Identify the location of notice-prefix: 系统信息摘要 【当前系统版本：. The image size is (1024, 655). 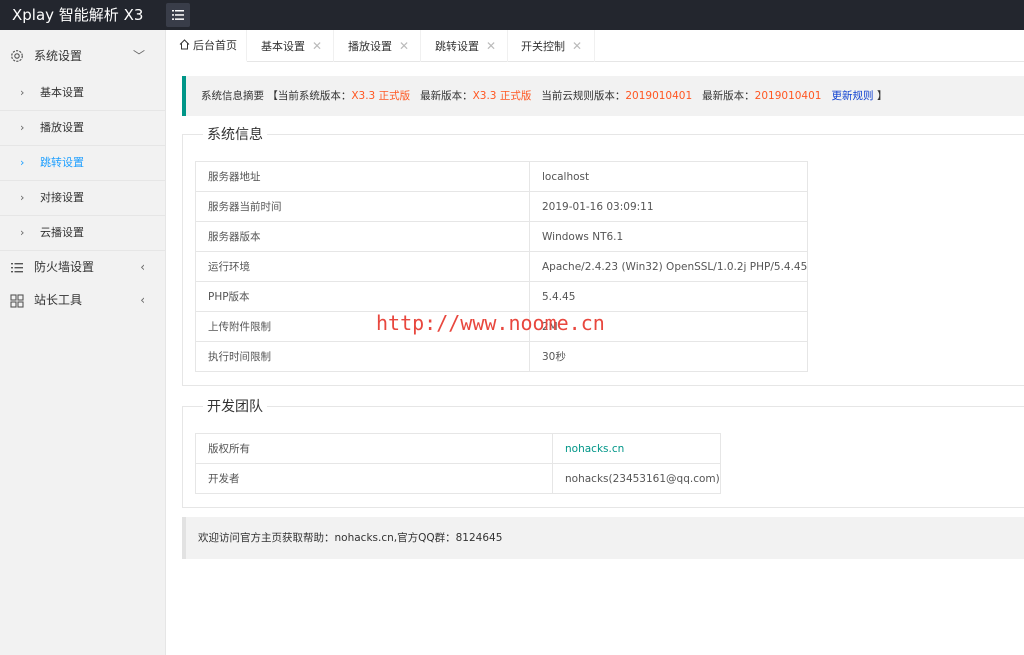
(276, 96).